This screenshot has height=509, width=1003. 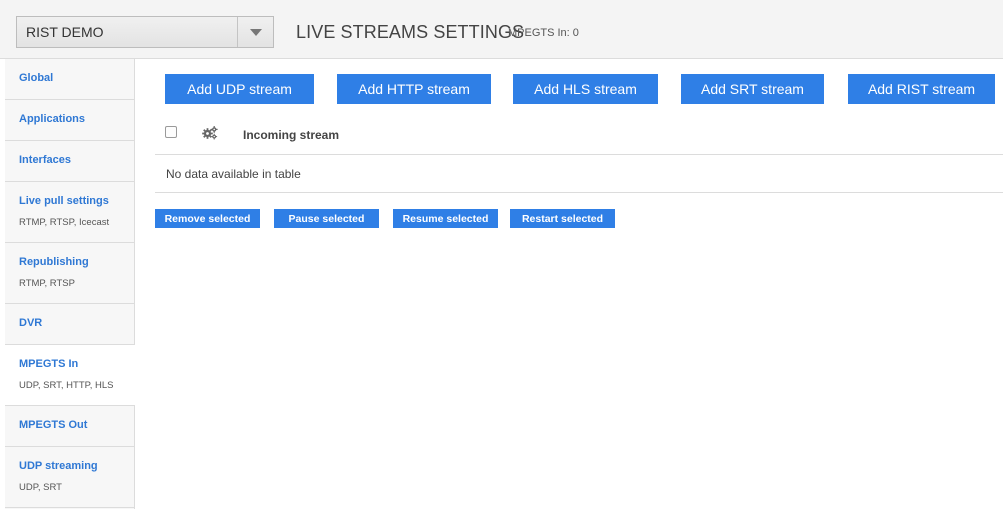 I want to click on sidebar-item-label: MPEGTS In, so click(x=49, y=364).